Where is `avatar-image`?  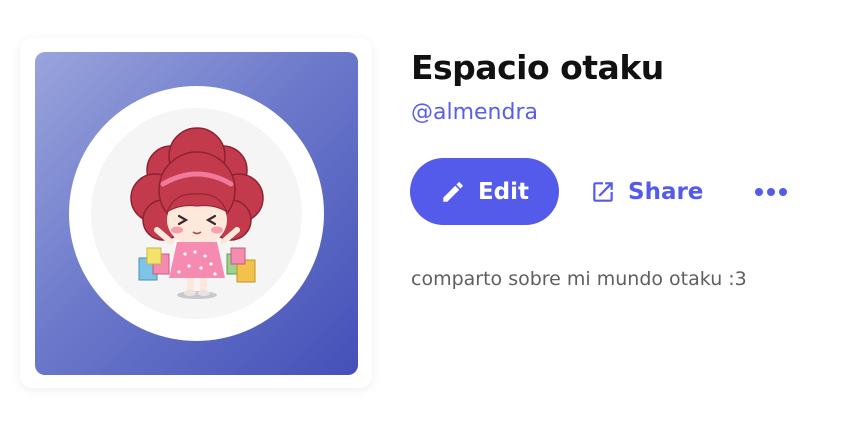
avatar-image is located at coordinates (196, 213).